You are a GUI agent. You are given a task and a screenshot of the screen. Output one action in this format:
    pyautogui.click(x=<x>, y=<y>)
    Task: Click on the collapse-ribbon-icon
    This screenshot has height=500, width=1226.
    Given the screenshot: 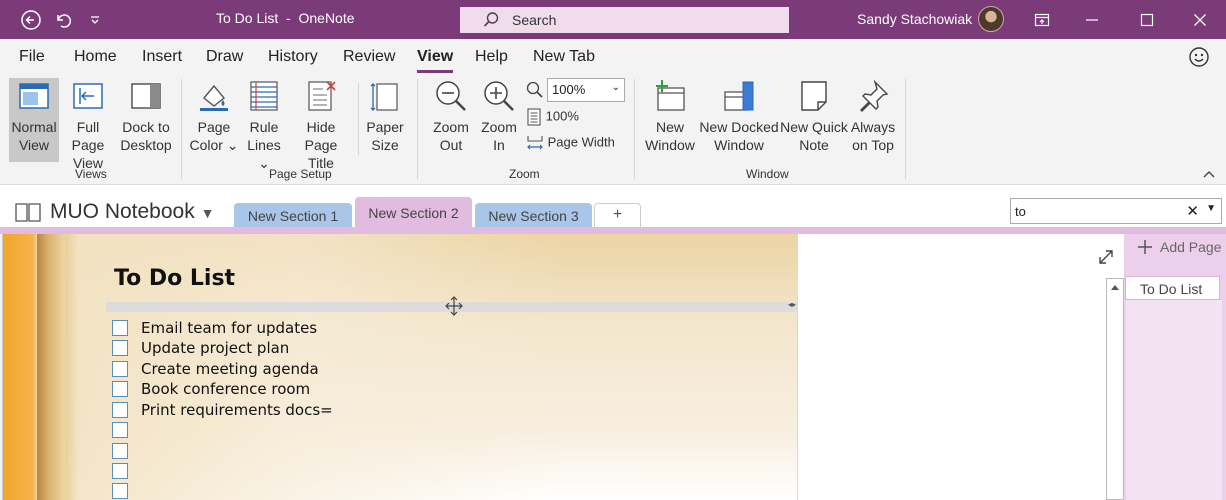 What is the action you would take?
    pyautogui.click(x=1209, y=174)
    